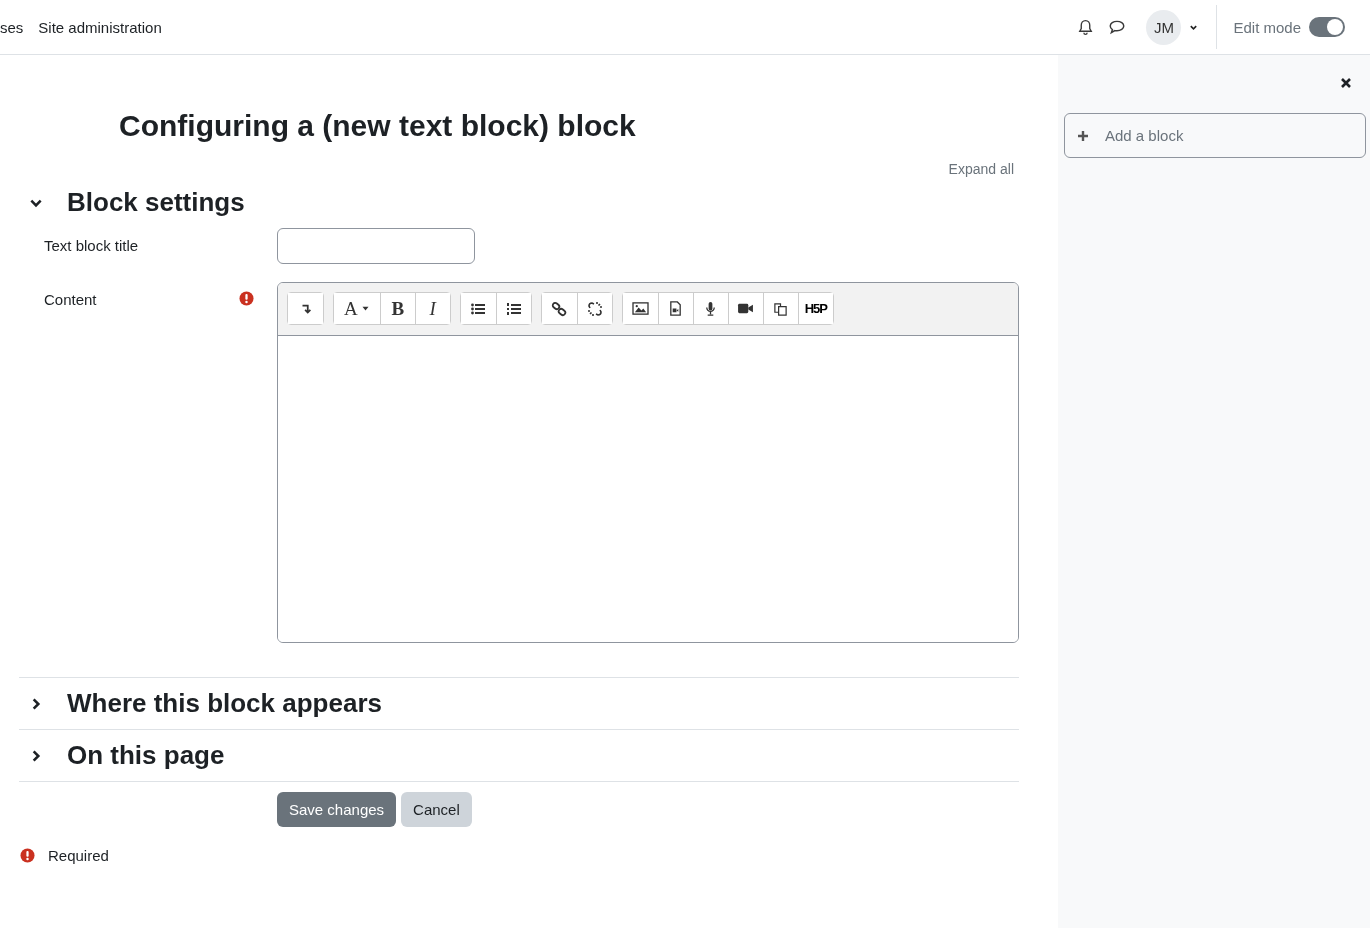 The image size is (1370, 928). What do you see at coordinates (224, 703) in the screenshot?
I see `section-heading: Where this block appears` at bounding box center [224, 703].